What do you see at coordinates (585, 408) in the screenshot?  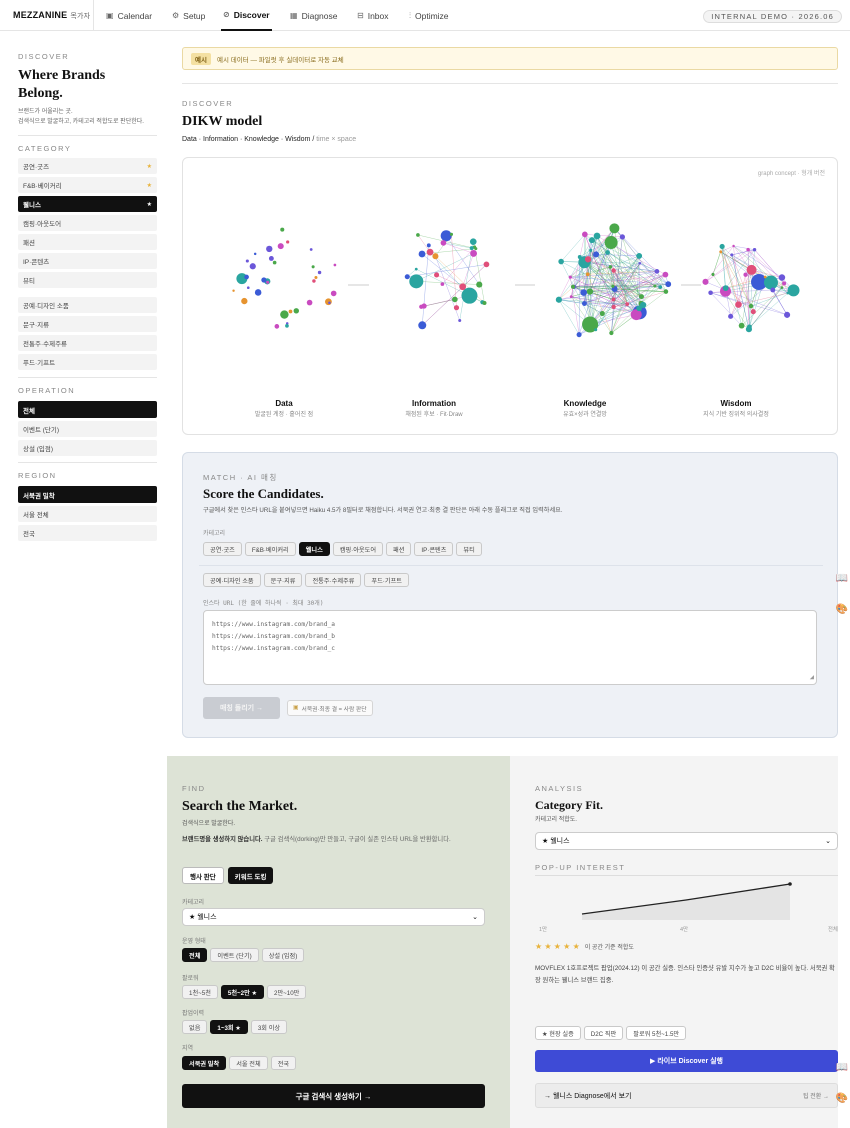 I see `stage-knowledge: Knowledge 유효×성과 연결망` at bounding box center [585, 408].